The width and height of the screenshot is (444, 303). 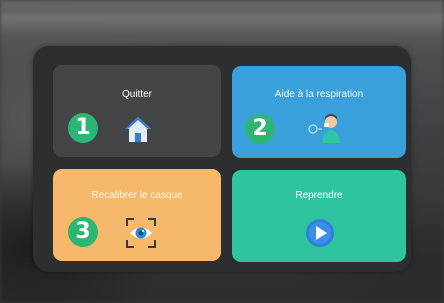 What do you see at coordinates (137, 215) in the screenshot?
I see `recalibrate-headset-button: Recalibrer le casque 3` at bounding box center [137, 215].